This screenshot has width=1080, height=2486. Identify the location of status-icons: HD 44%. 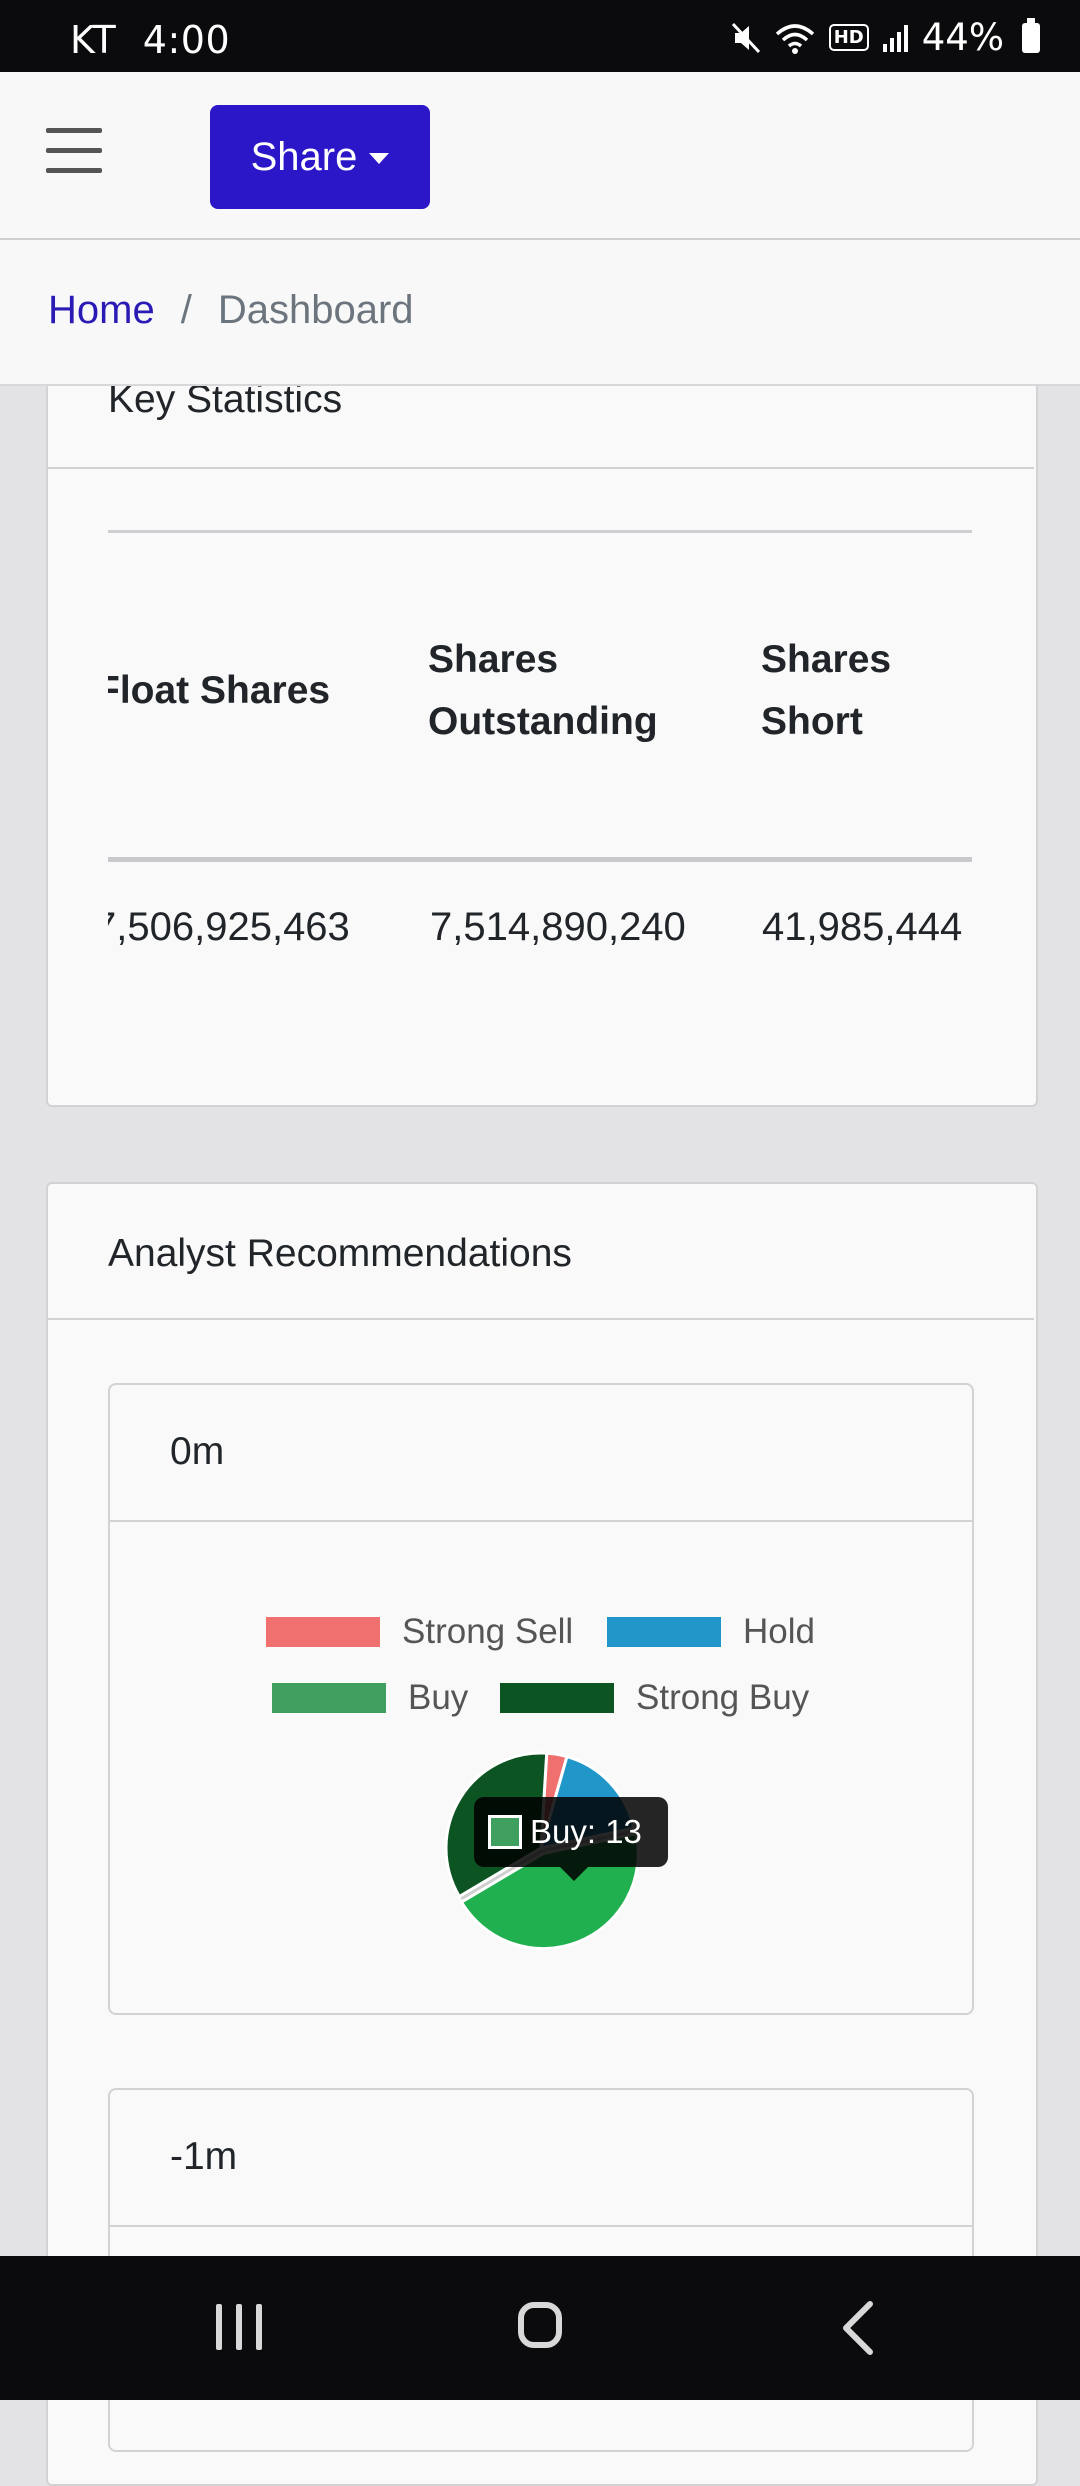
(885, 37).